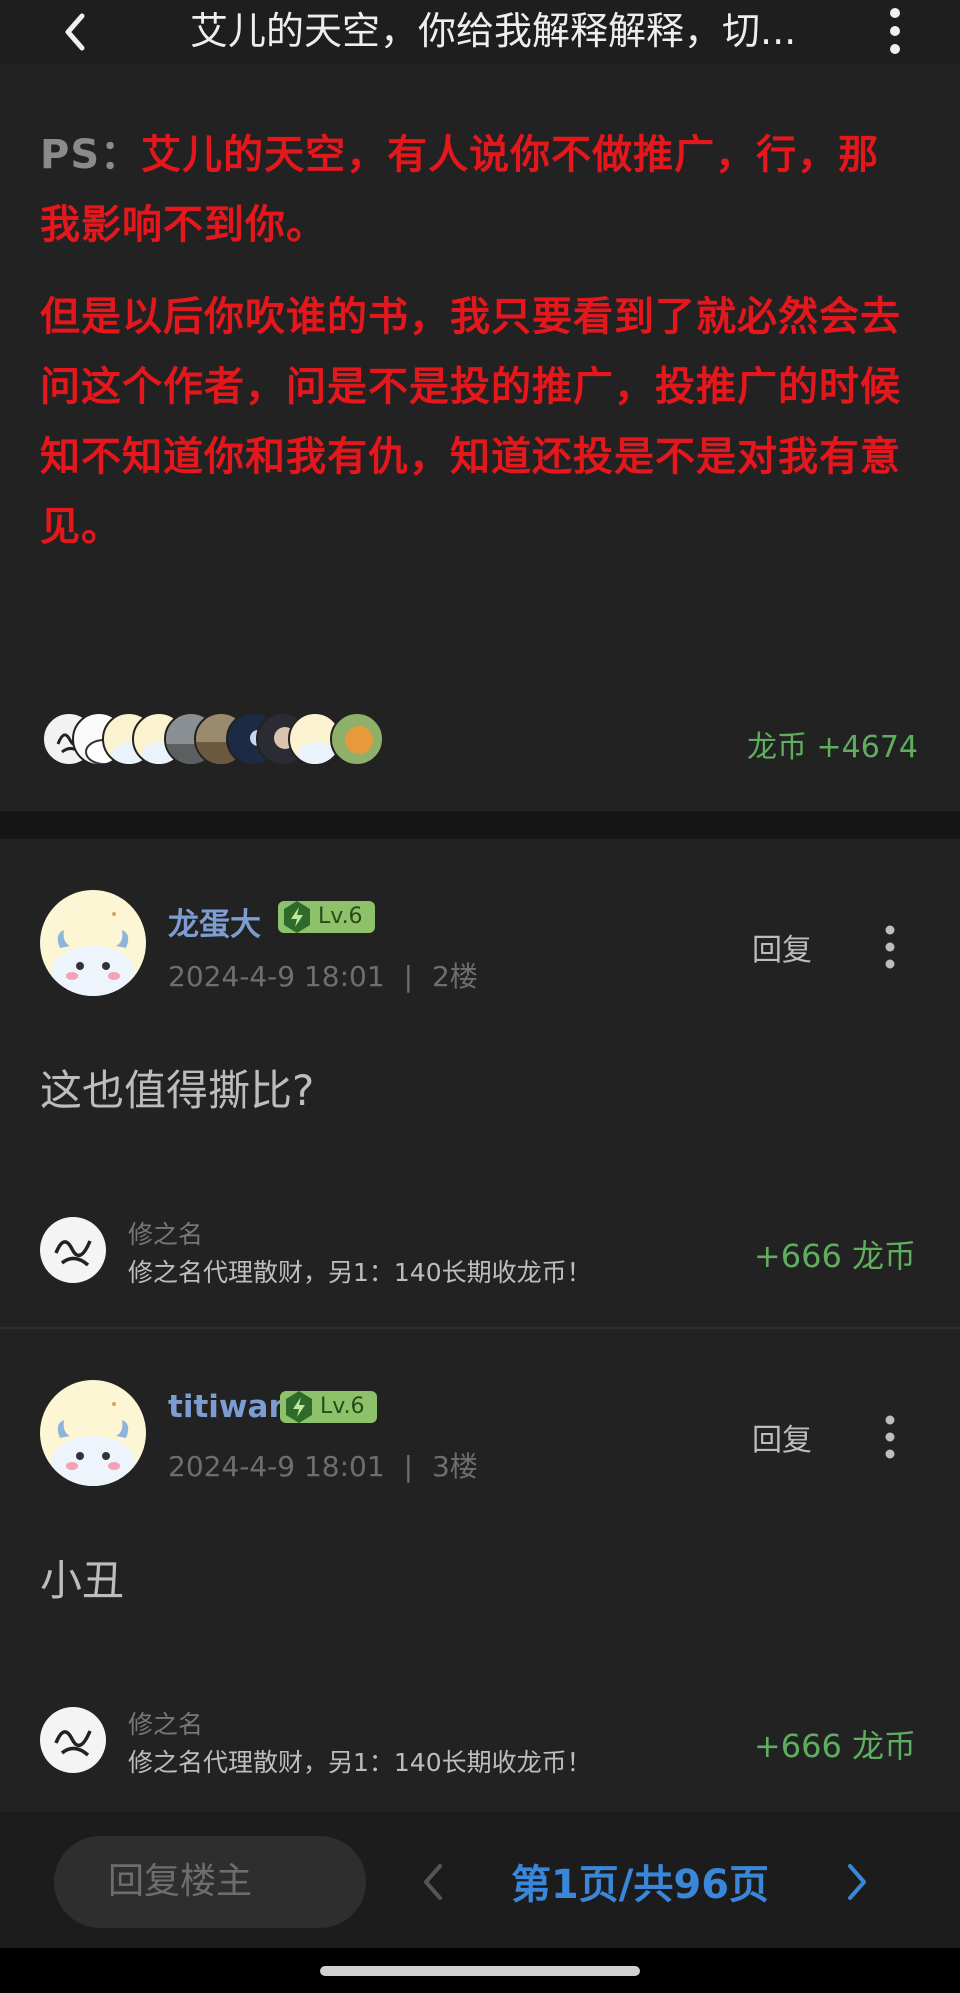 The image size is (960, 1993). Describe the element at coordinates (640, 1881) in the screenshot. I see `page-indicator: 第1页/共96页` at that location.